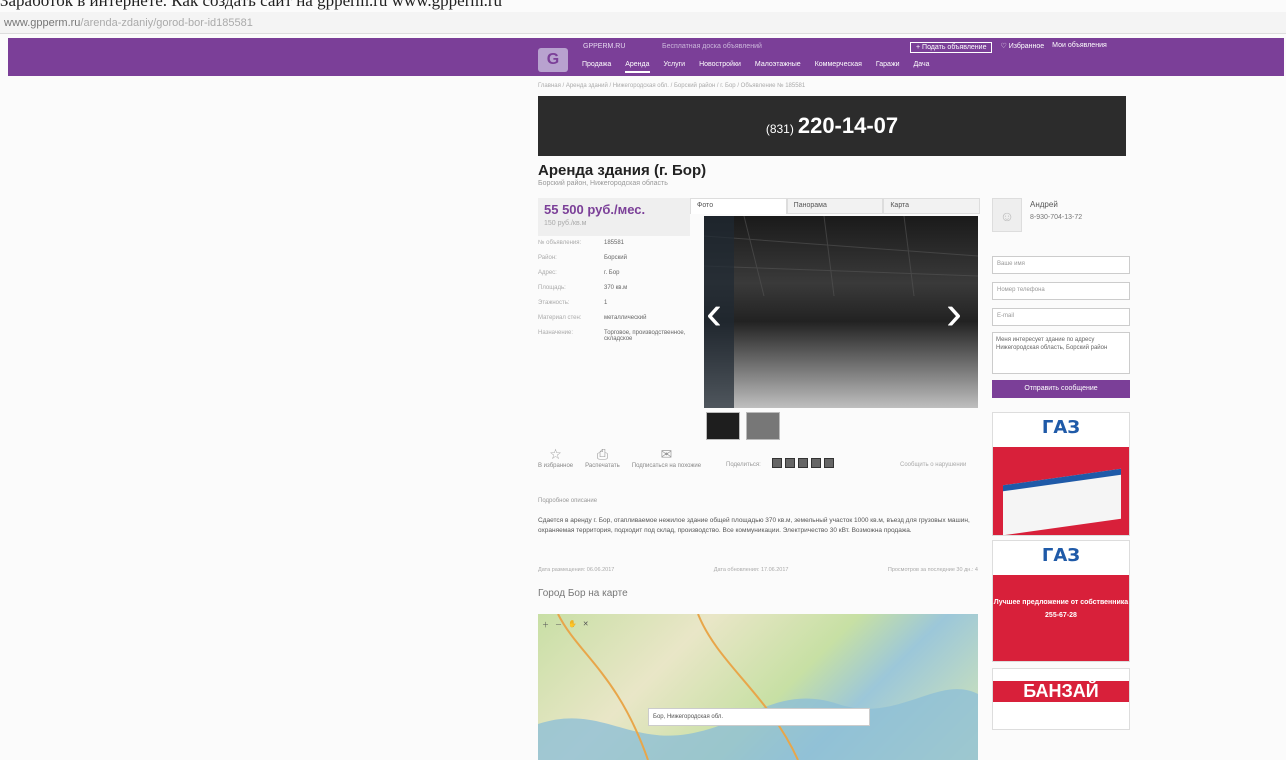  I want to click on menu-item: Малоэтажные, so click(778, 67).